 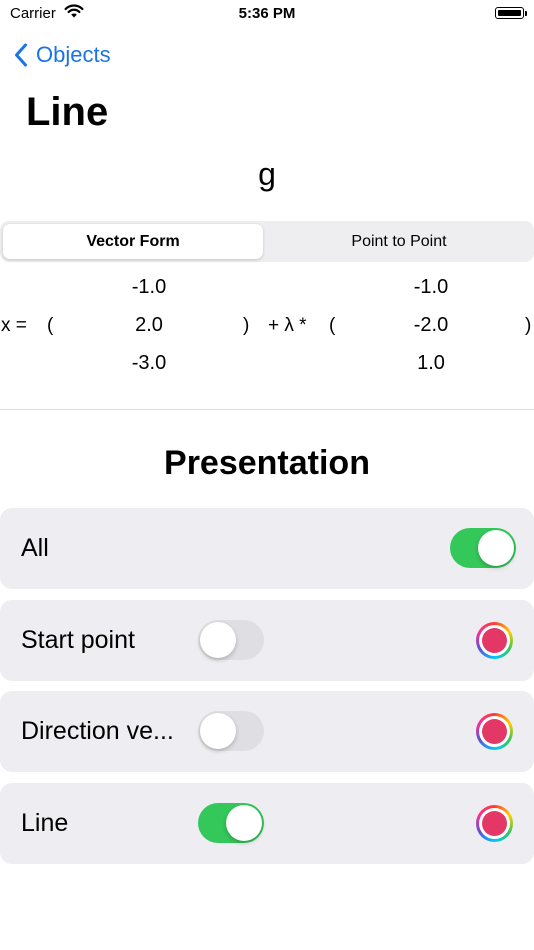 I want to click on direction-y-value: -2.0, so click(x=431, y=325).